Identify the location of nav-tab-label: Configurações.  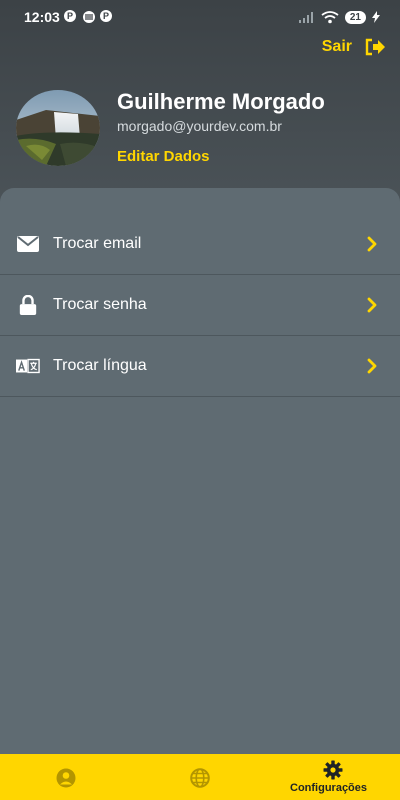
(329, 788).